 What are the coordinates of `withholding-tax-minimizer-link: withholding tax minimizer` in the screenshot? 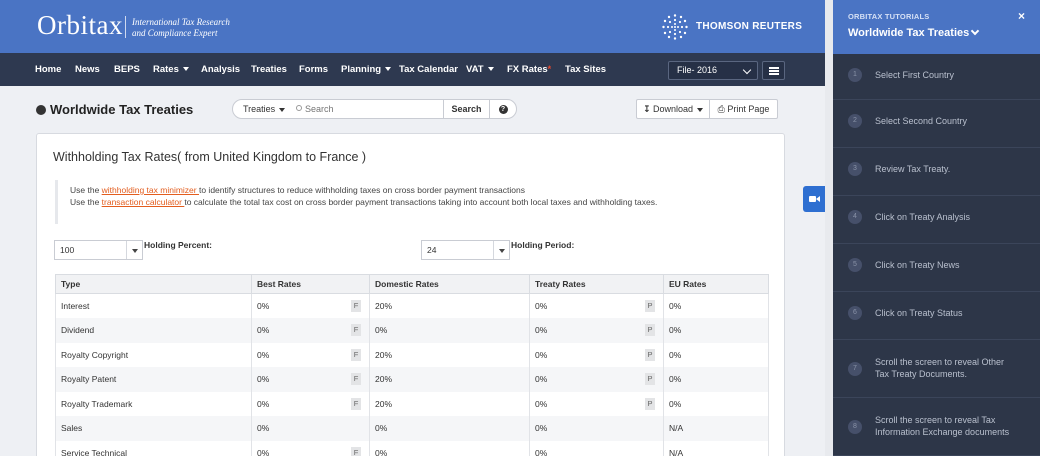 It's located at (150, 190).